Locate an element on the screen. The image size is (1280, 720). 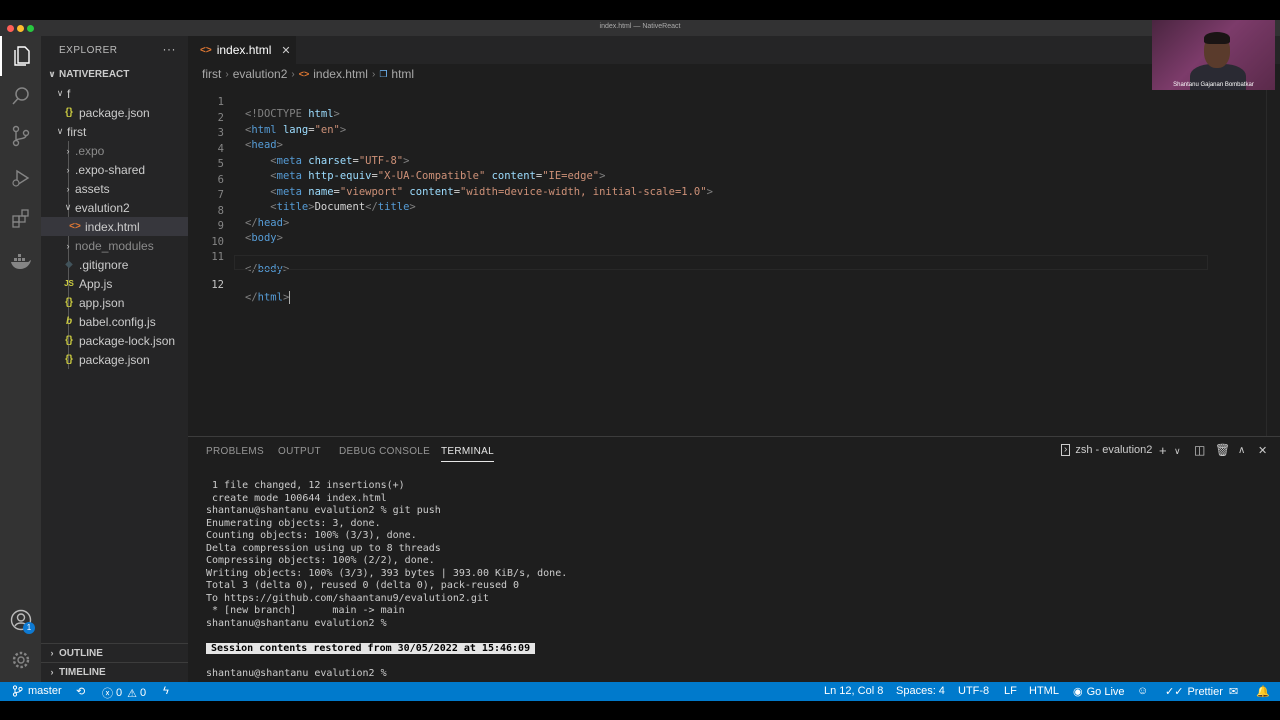
docker-activity-button is located at coordinates (20, 262).